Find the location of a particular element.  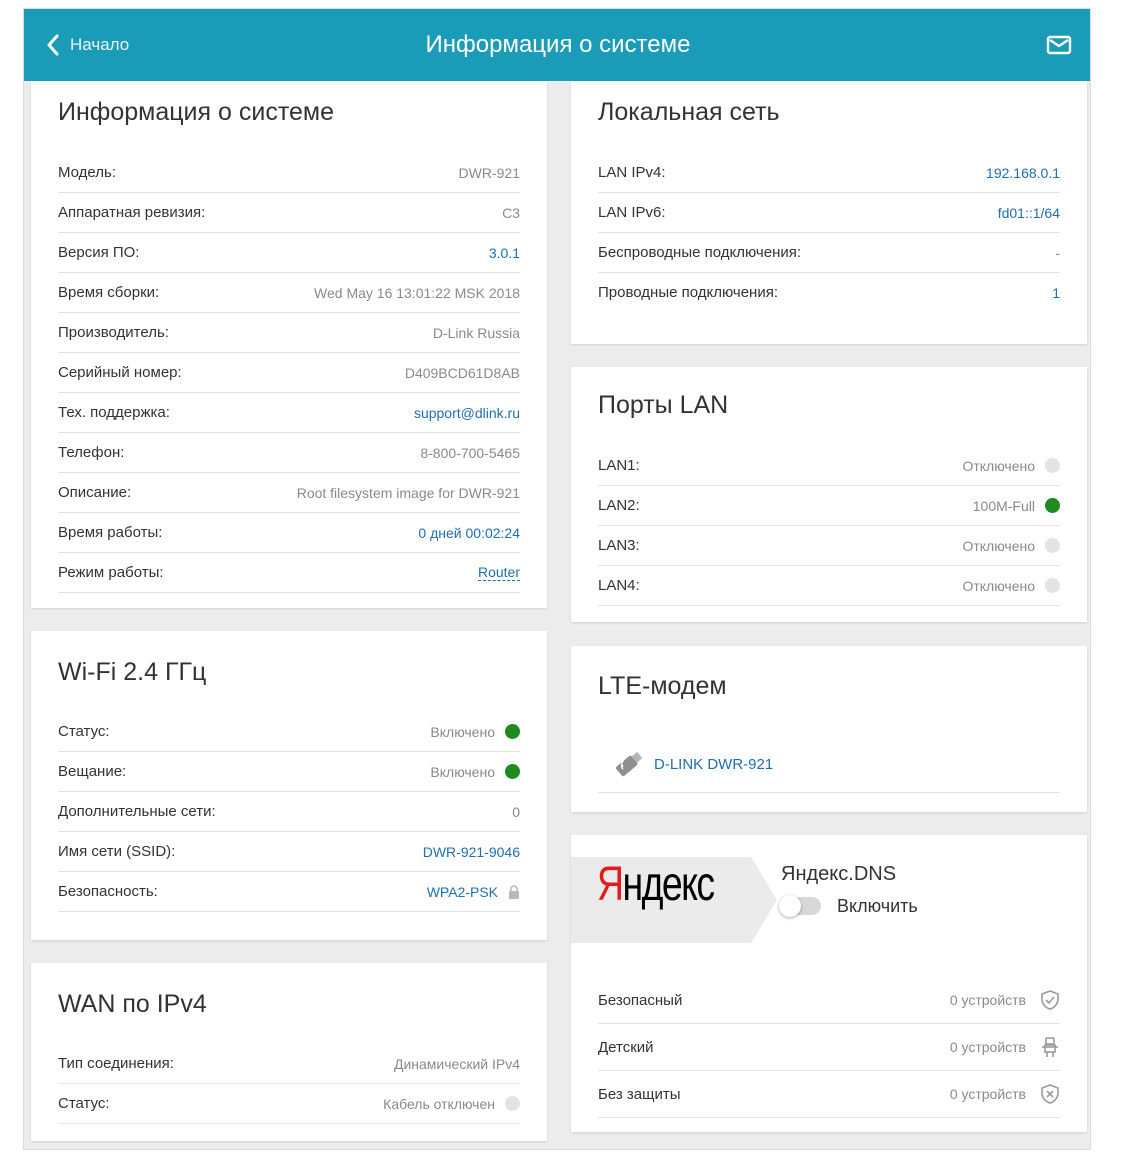

lan-ipv6-link: fd01::1/64 is located at coordinates (1029, 213).